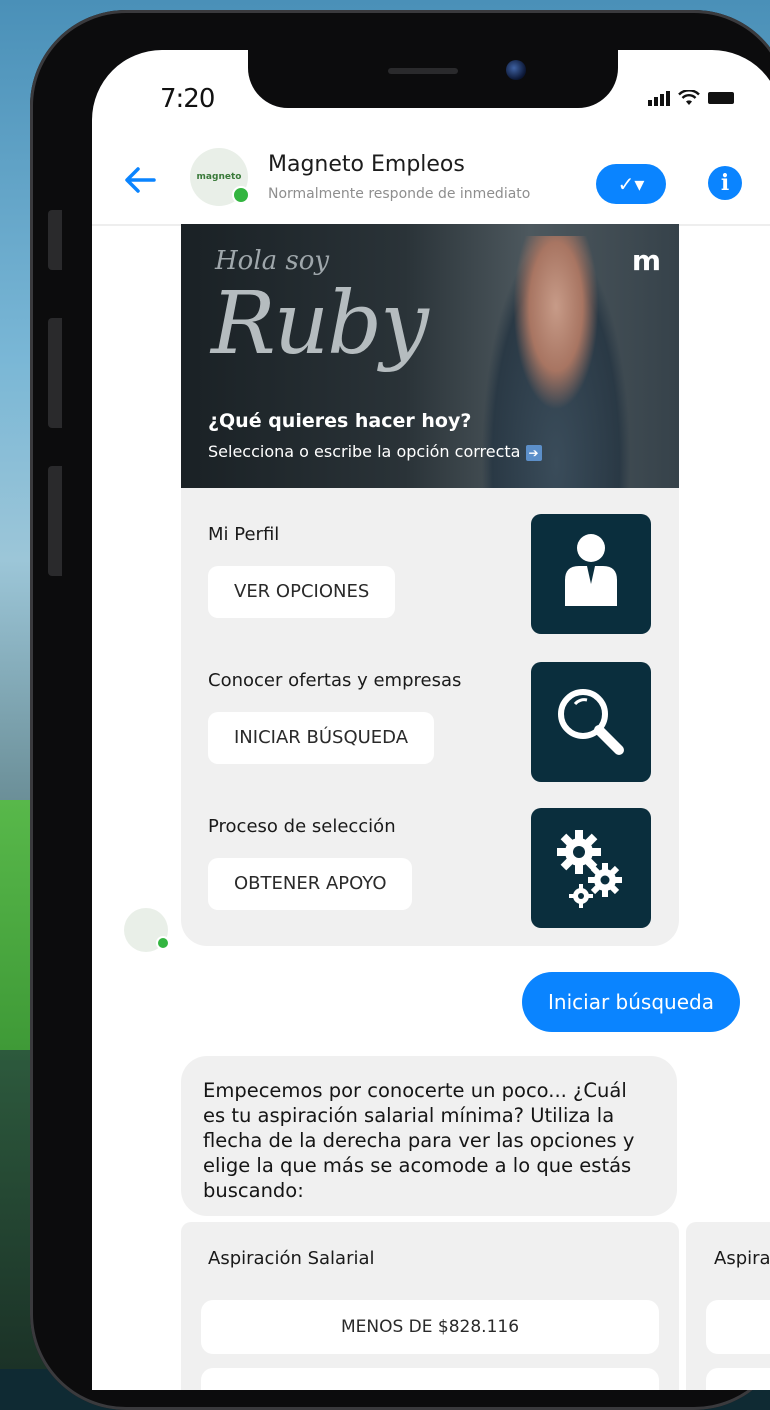 The width and height of the screenshot is (770, 1410). What do you see at coordinates (430, 1379) in the screenshot?
I see `salary-option` at bounding box center [430, 1379].